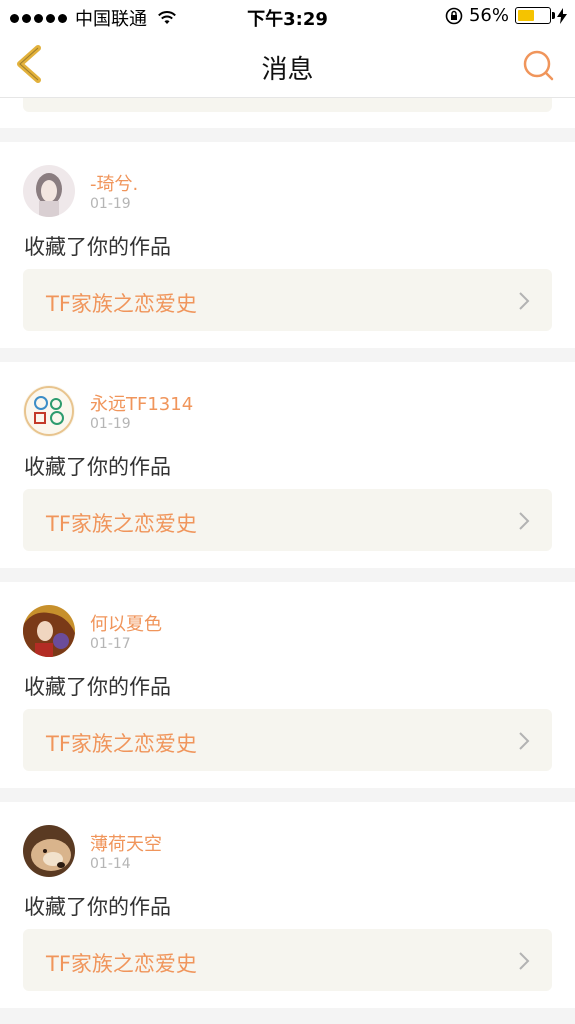  What do you see at coordinates (287, 113) in the screenshot?
I see `notification-card-partial` at bounding box center [287, 113].